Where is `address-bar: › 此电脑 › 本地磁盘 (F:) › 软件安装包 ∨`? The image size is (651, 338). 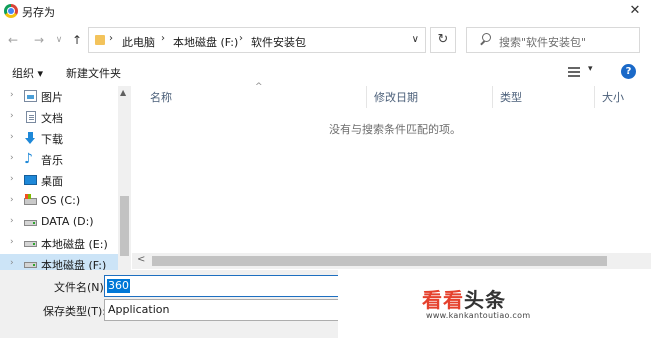 address-bar: › 此电脑 › 本地磁盘 (F:) › 软件安装包 ∨ is located at coordinates (257, 40).